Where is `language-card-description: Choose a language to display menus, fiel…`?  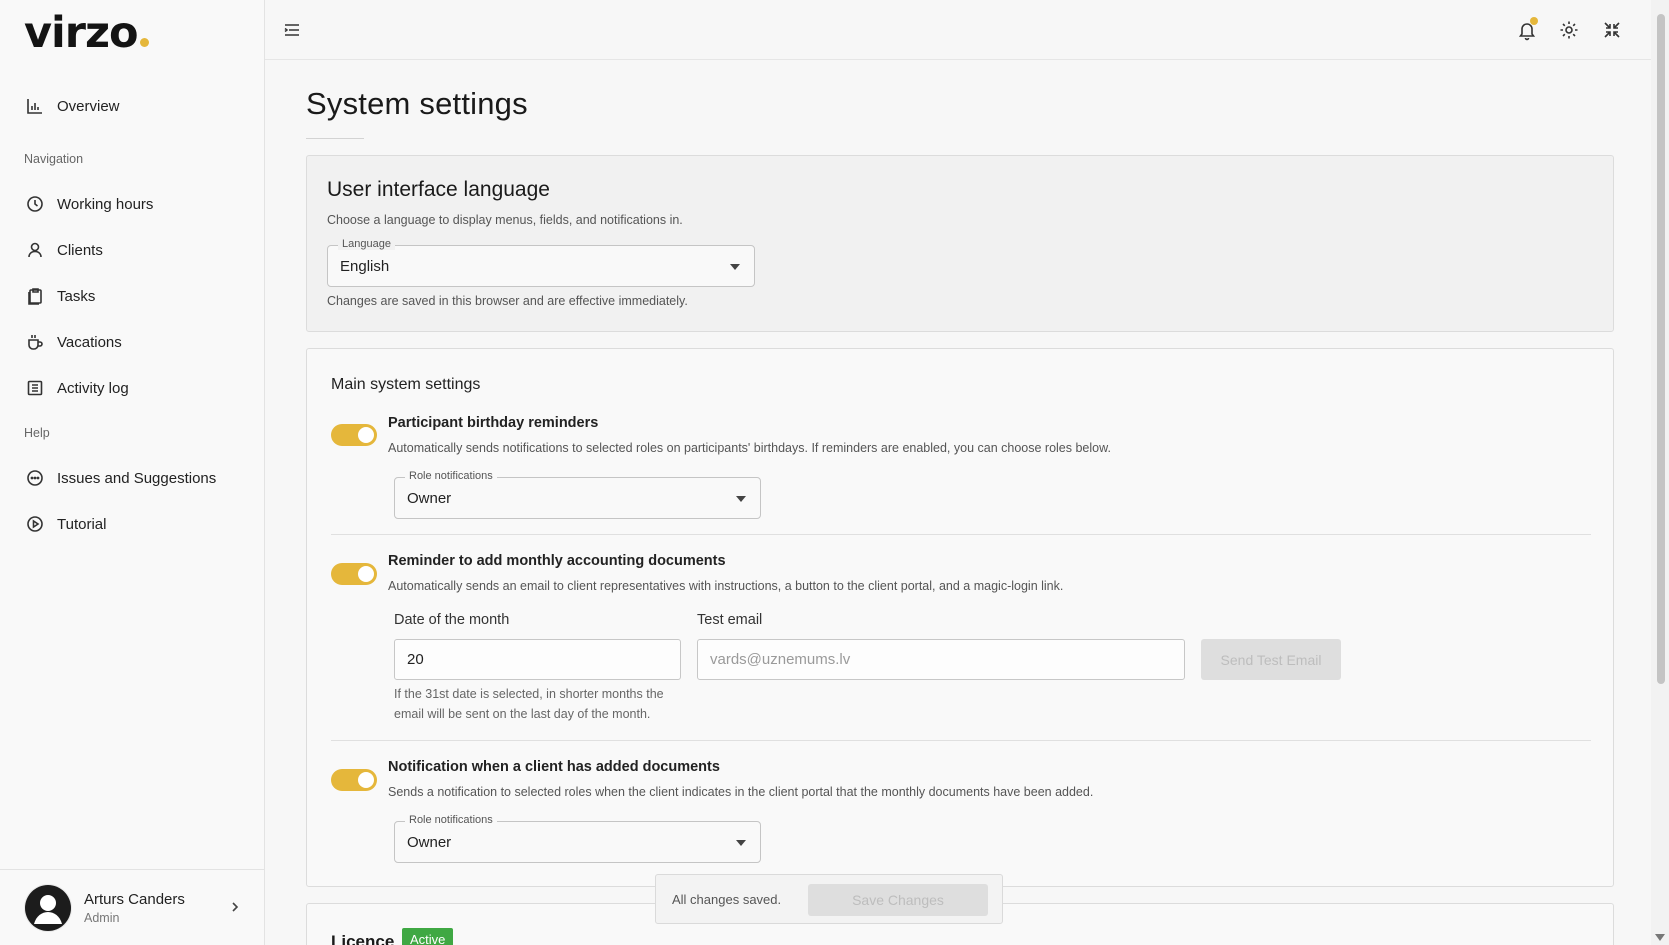 language-card-description: Choose a language to display menus, fiel… is located at coordinates (505, 220).